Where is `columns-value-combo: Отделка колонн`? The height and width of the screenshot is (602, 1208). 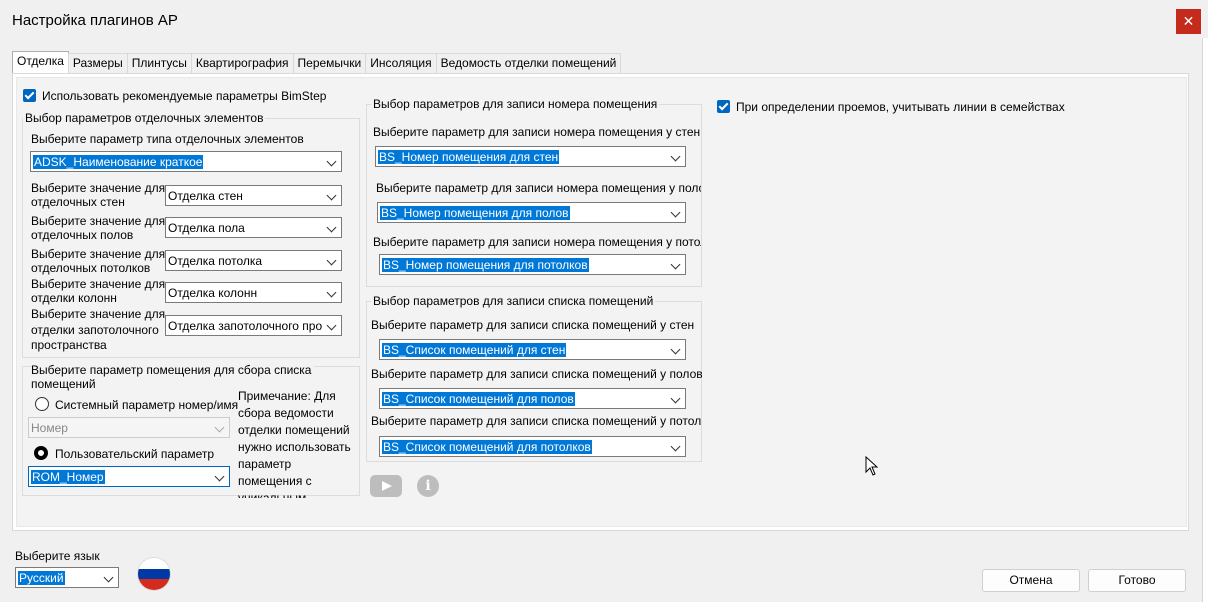 columns-value-combo: Отделка колонн is located at coordinates (253, 292).